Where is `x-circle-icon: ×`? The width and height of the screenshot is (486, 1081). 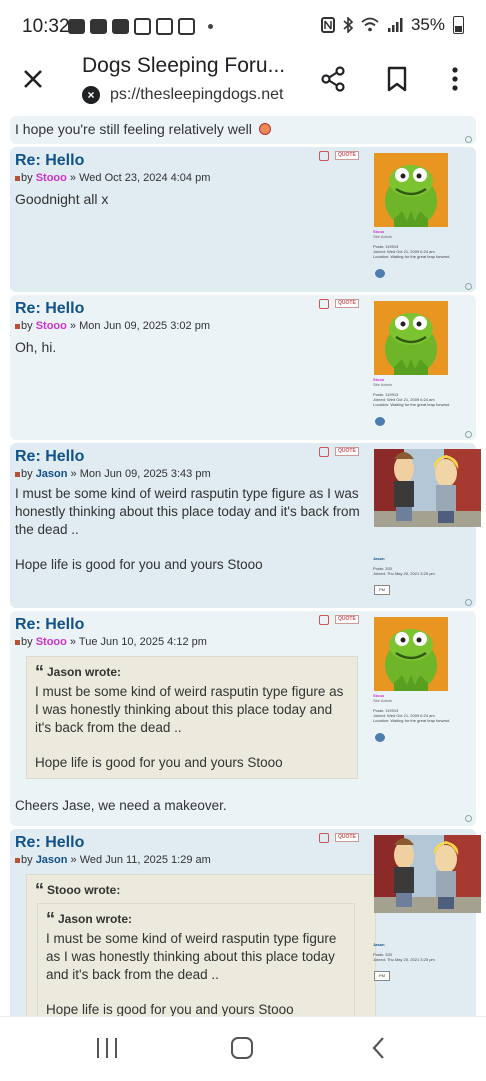
x-circle-icon: × is located at coordinates (91, 95).